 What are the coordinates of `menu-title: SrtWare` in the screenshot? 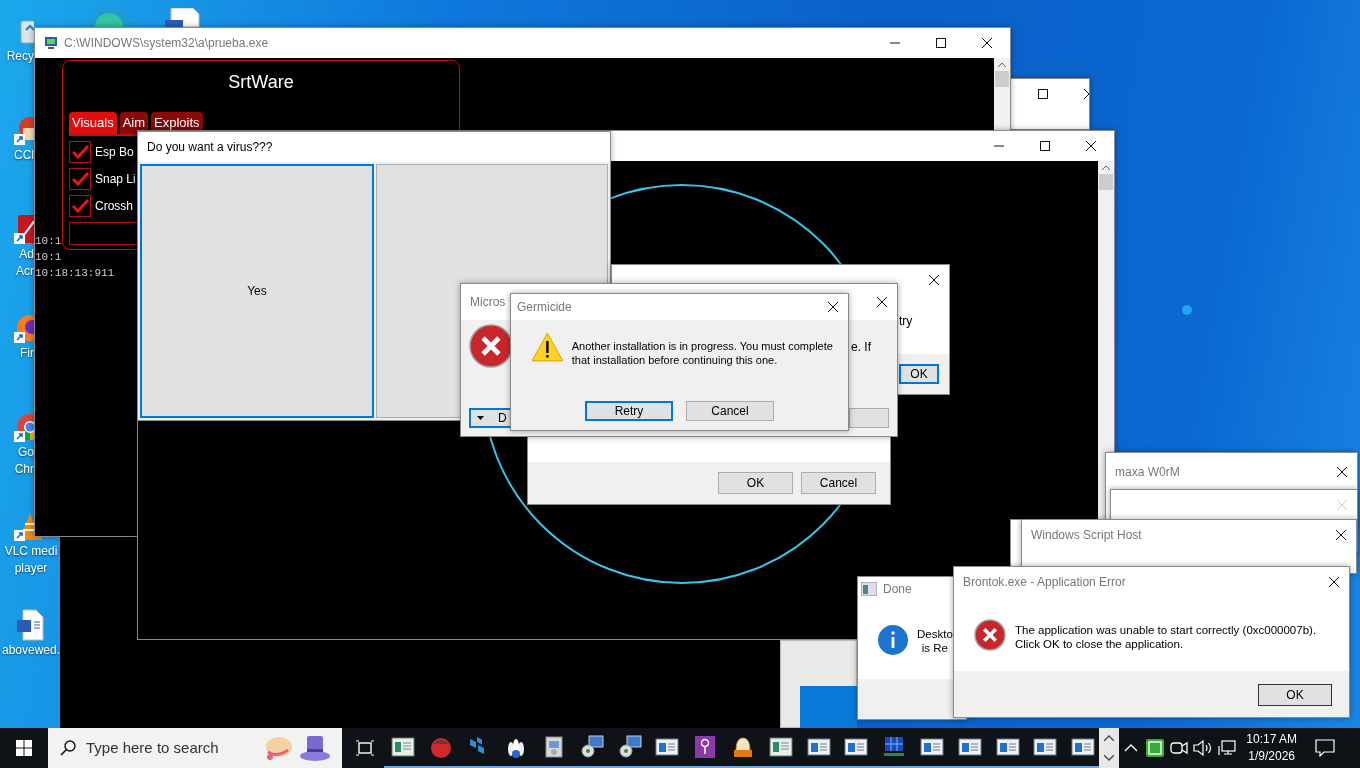 It's located at (261, 82).